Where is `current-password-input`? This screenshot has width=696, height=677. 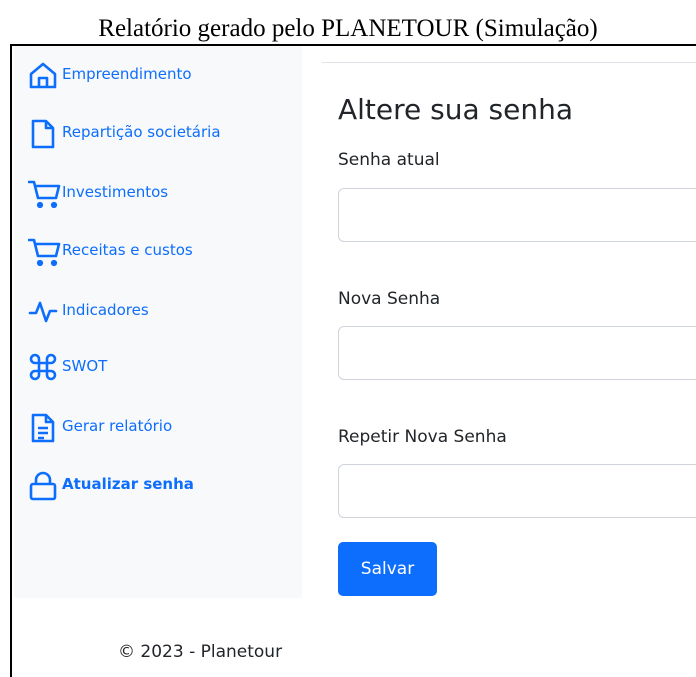 current-password-input is located at coordinates (517, 215).